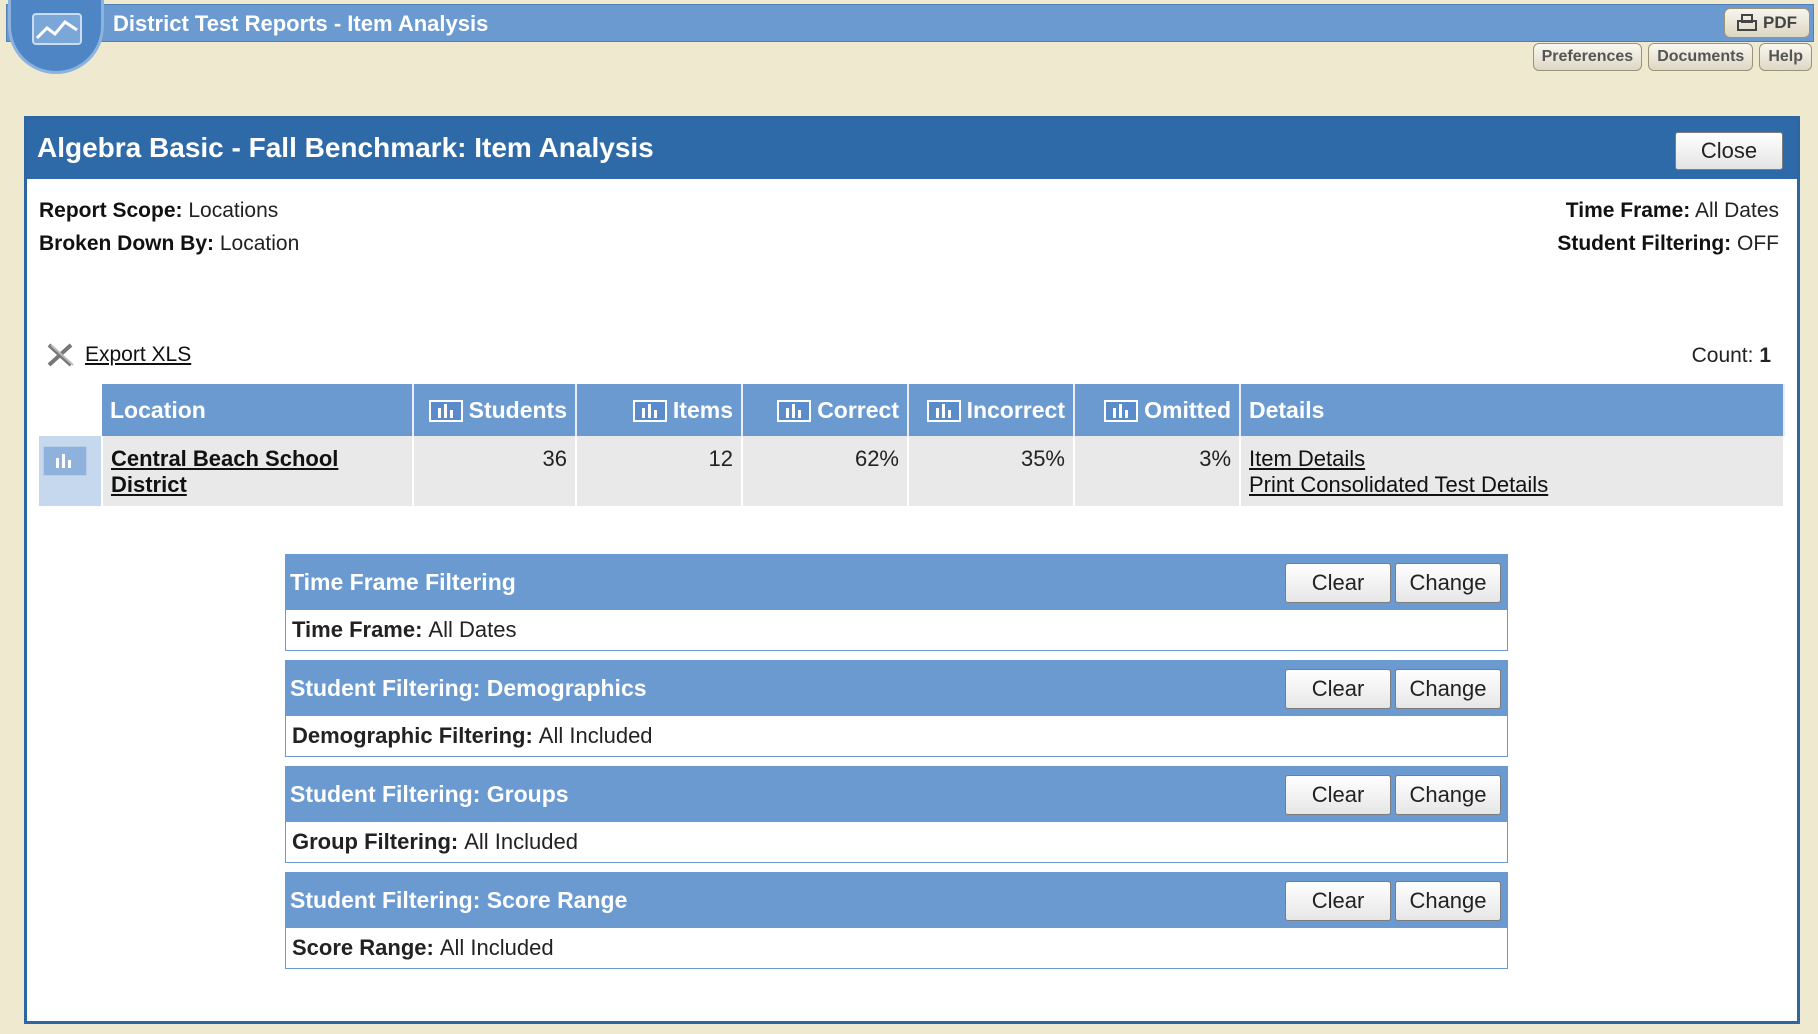  What do you see at coordinates (1747, 22) in the screenshot?
I see `printer-icon` at bounding box center [1747, 22].